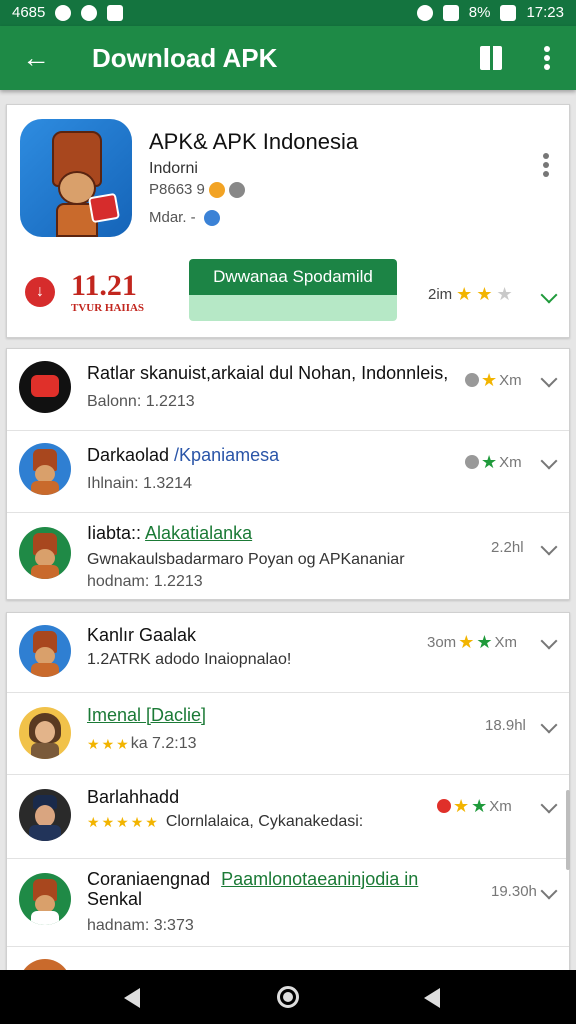 The height and width of the screenshot is (1024, 576). I want to click on person-icon, so click(472, 380).